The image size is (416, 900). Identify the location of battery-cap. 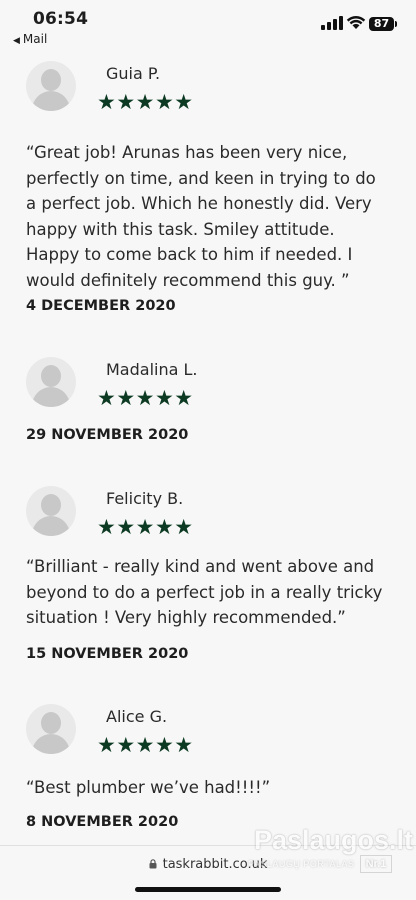
(396, 24).